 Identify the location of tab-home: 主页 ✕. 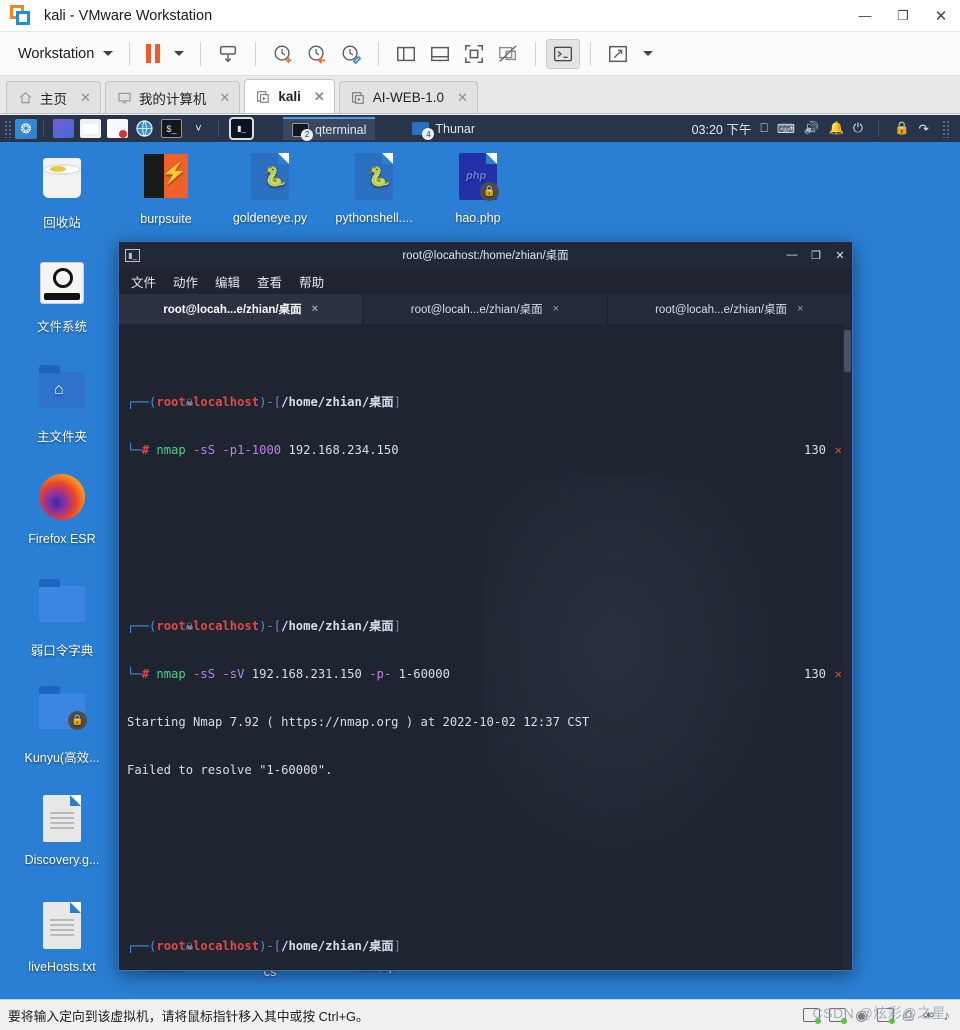
(53, 97).